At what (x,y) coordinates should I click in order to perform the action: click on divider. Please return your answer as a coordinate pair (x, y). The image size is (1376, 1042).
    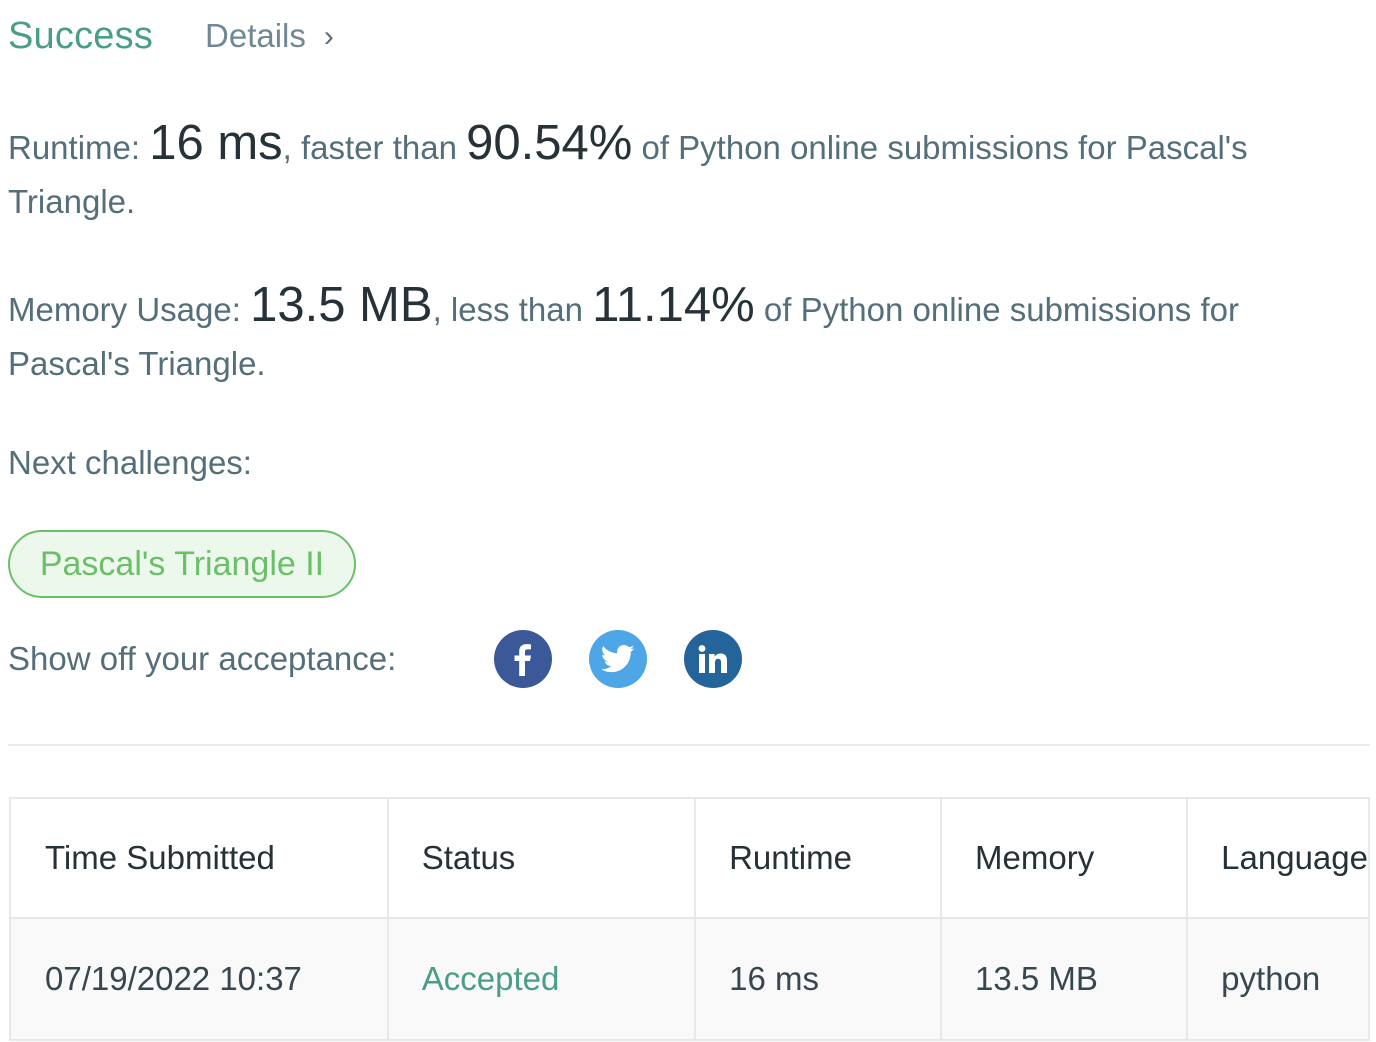
    Looking at the image, I should click on (689, 745).